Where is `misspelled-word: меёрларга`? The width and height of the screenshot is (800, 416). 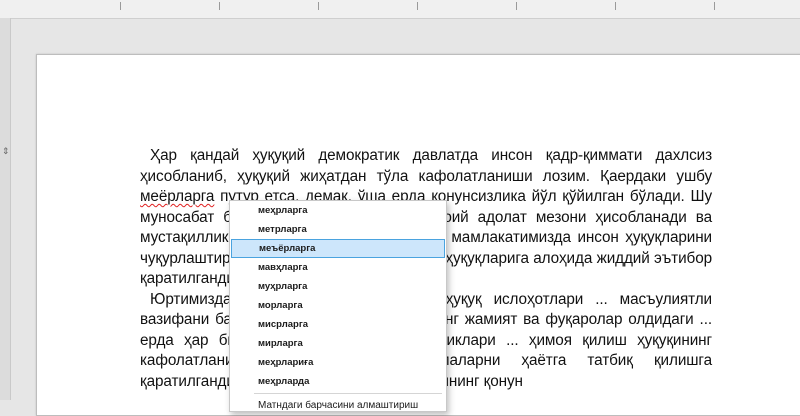 misspelled-word: меёрларга is located at coordinates (177, 196).